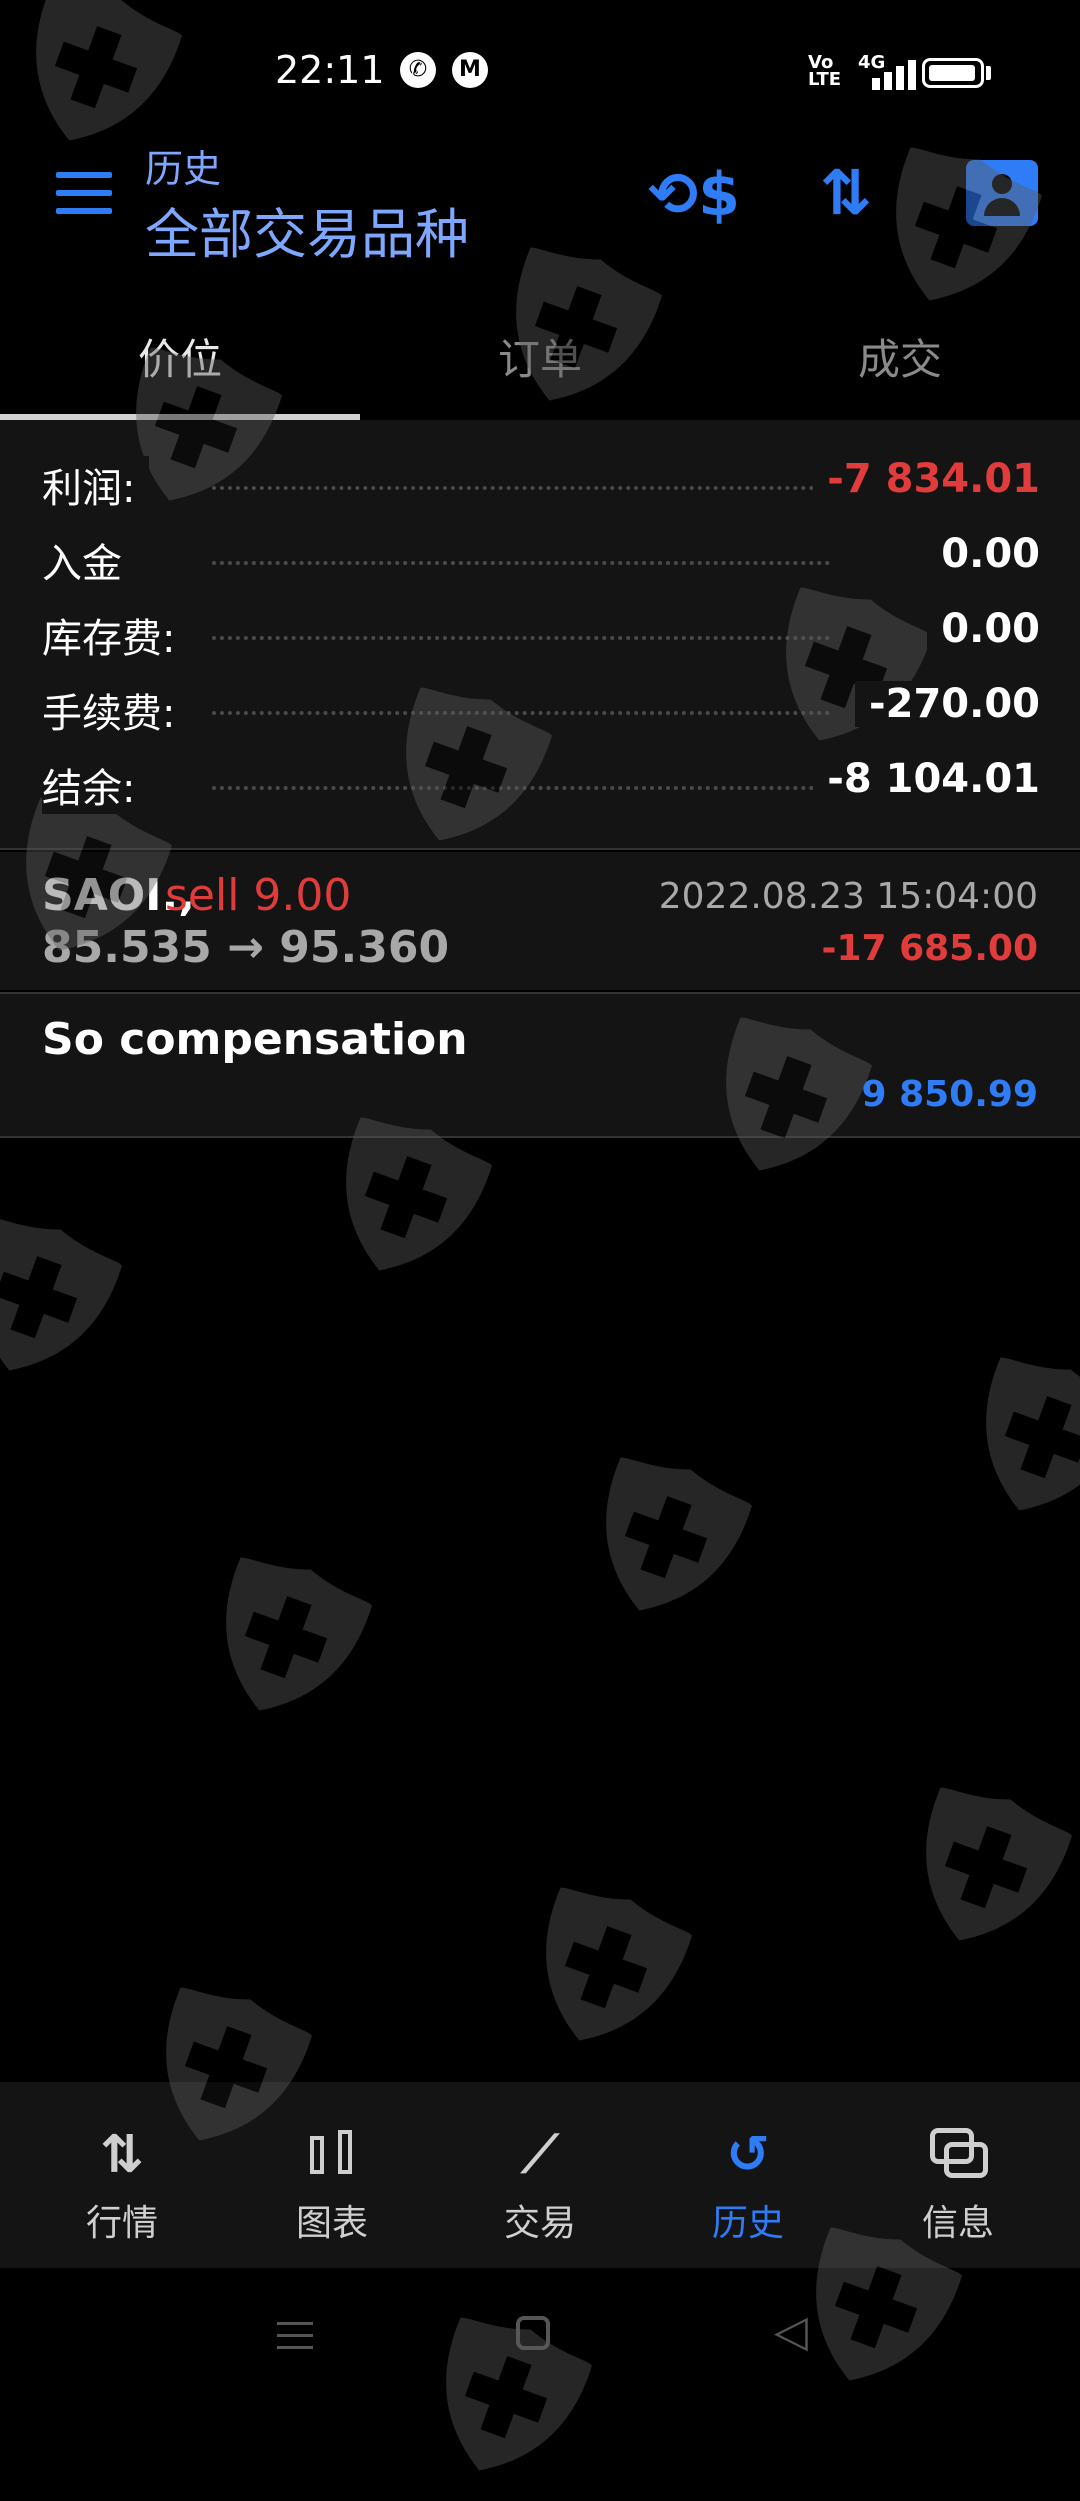  What do you see at coordinates (116, 635) in the screenshot?
I see `summary-label: 库存费:` at bounding box center [116, 635].